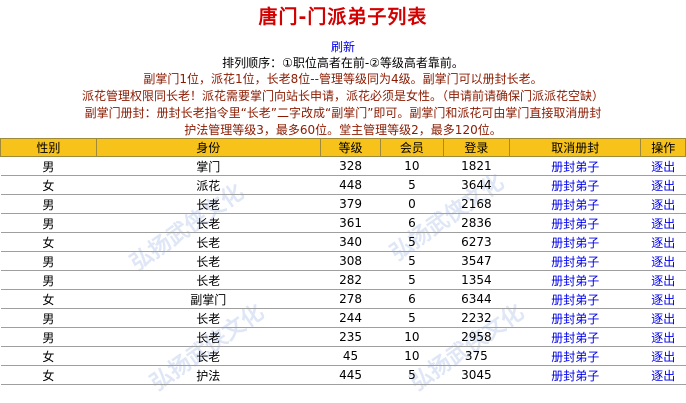 The width and height of the screenshot is (686, 403). What do you see at coordinates (350, 166) in the screenshot?
I see `cell-level: 328` at bounding box center [350, 166].